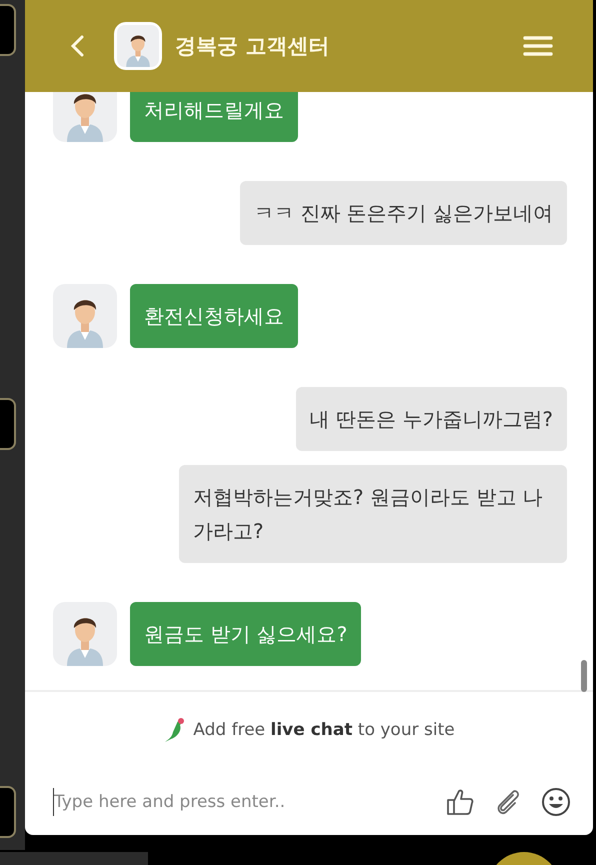  Describe the element at coordinates (538, 46) in the screenshot. I see `menu-icon` at that location.